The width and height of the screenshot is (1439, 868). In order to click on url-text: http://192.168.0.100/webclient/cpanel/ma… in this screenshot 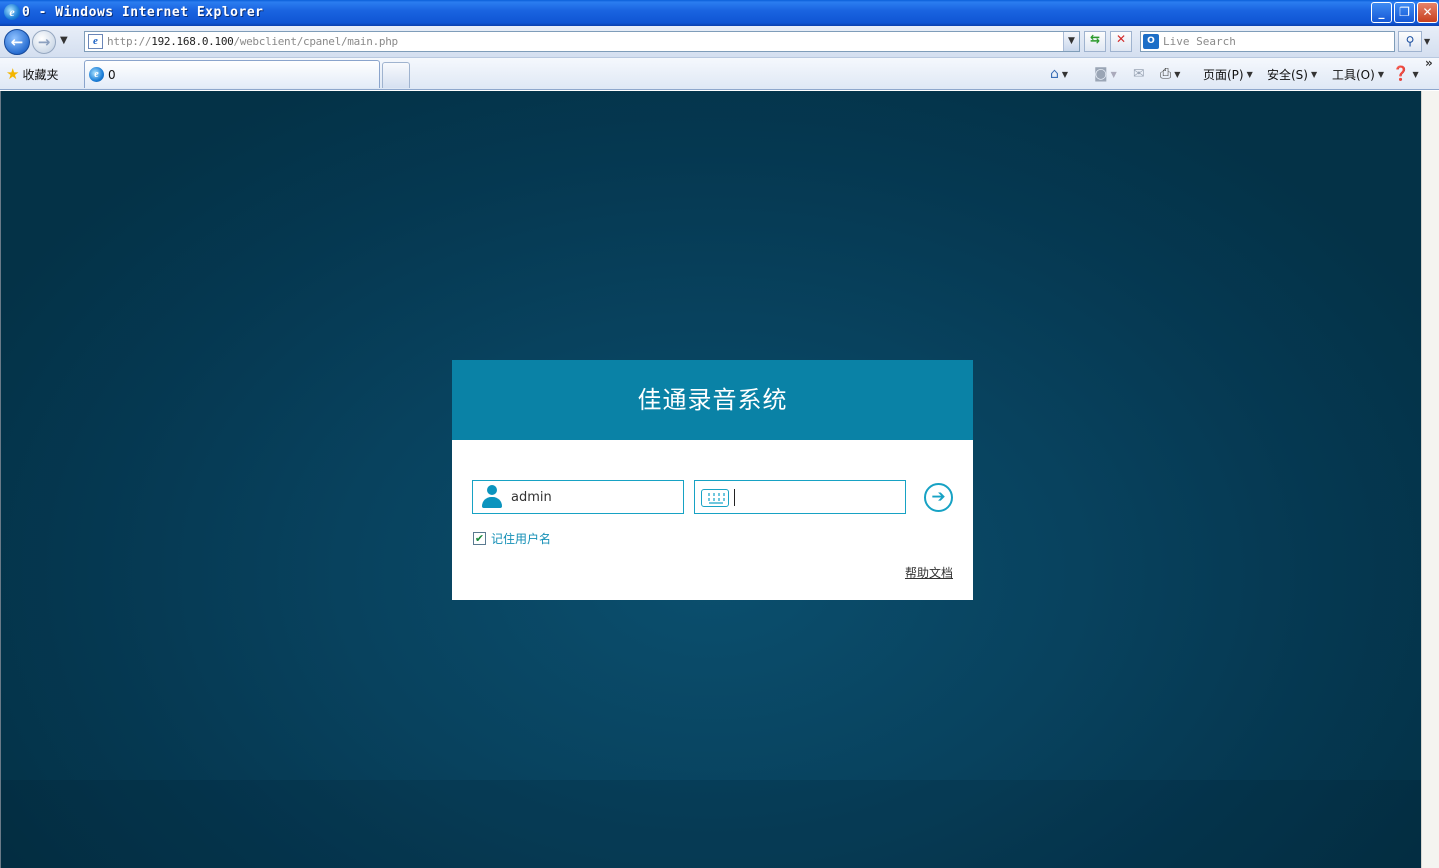, I will do `click(252, 41)`.